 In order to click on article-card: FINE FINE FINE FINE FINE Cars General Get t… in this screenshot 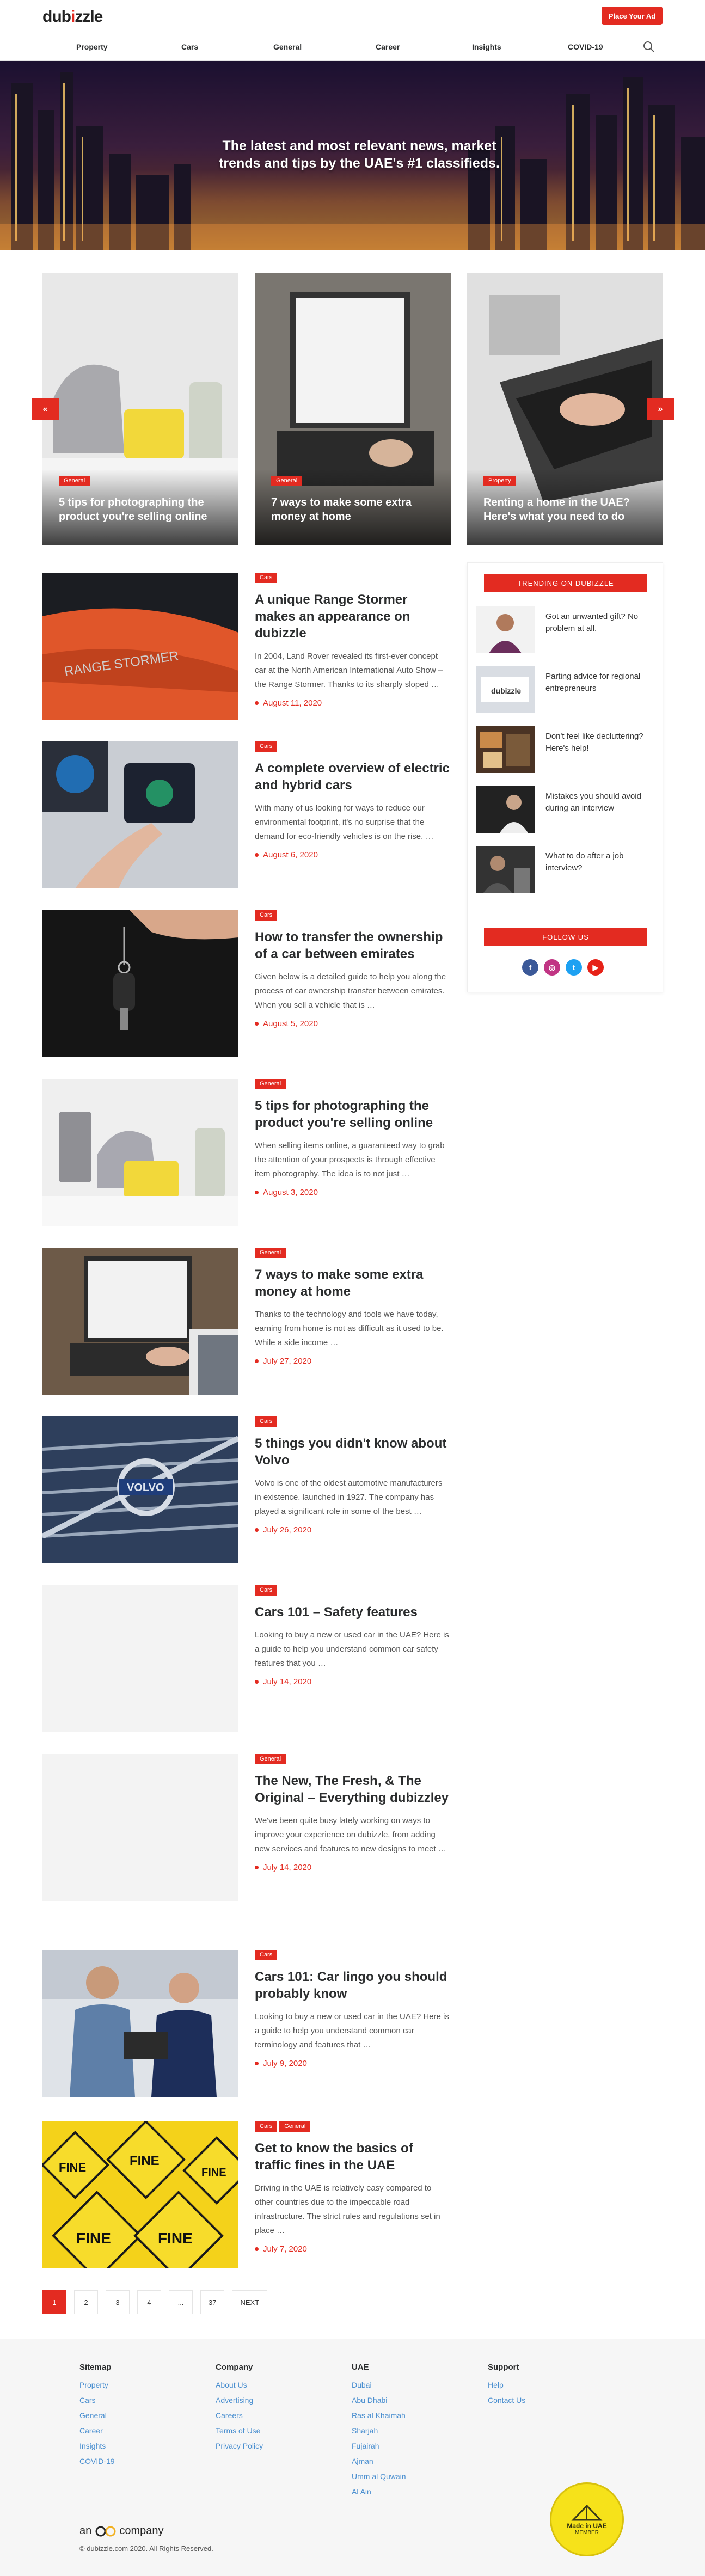, I will do `click(247, 2194)`.